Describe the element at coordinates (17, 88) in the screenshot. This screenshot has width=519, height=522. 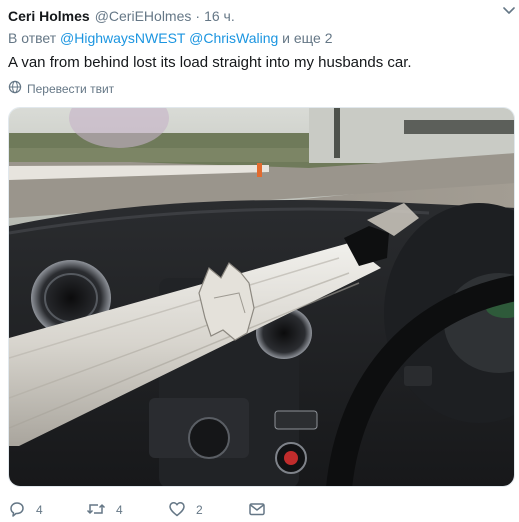
I see `globe-icon` at that location.